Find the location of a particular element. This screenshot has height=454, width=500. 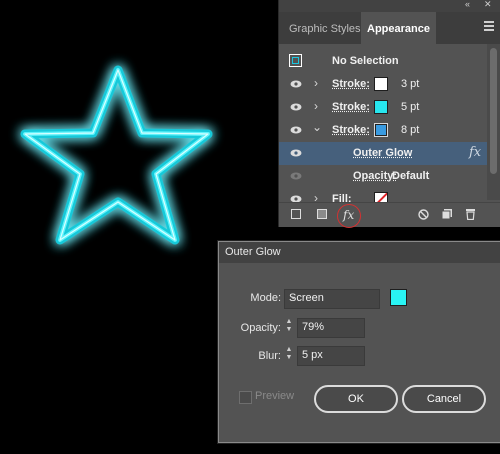

clear-appearance-icon is located at coordinates (423, 214).